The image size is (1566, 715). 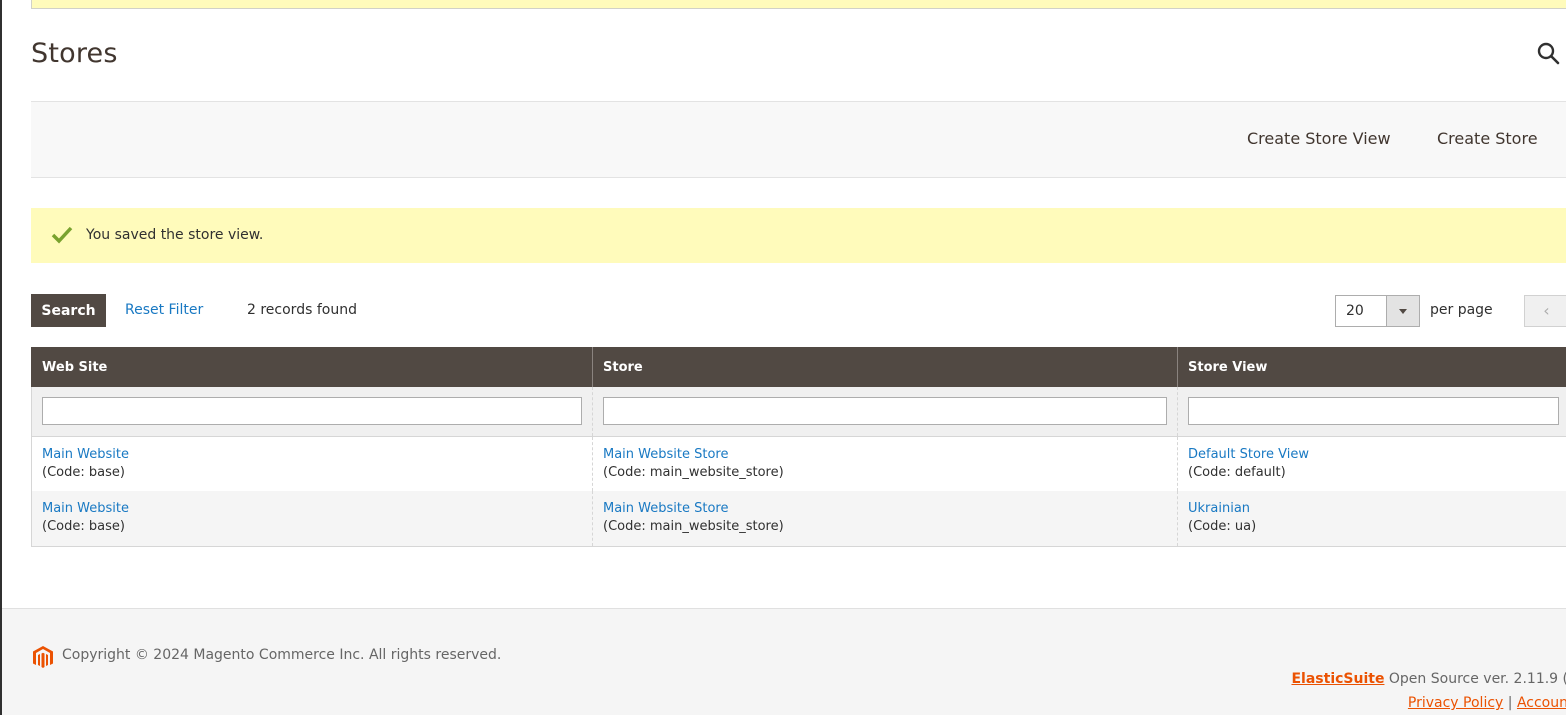 I want to click on per-page-value: 20, so click(x=1355, y=311).